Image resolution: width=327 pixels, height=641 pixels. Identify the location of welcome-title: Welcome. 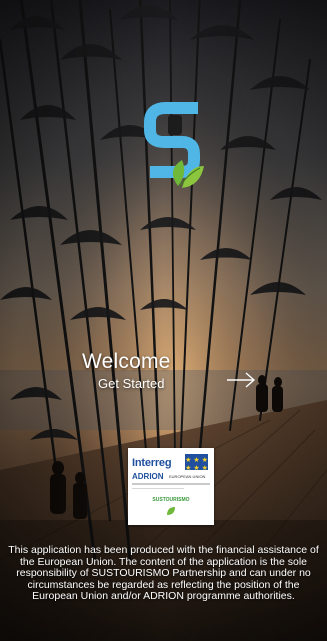
(126, 361).